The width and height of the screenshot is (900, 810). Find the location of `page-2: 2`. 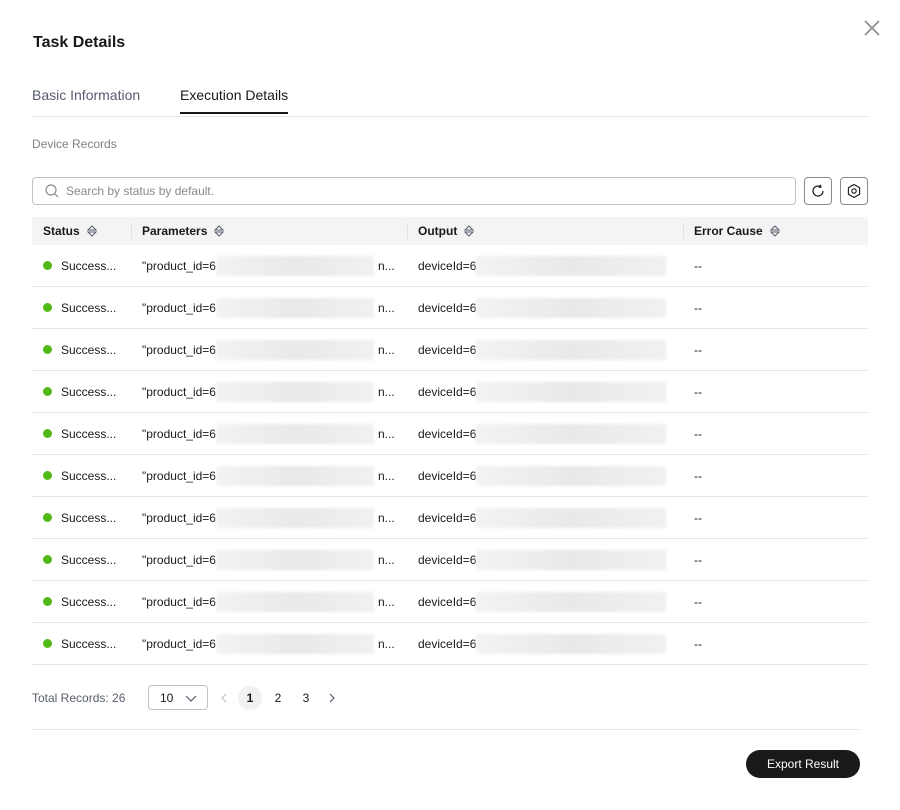

page-2: 2 is located at coordinates (278, 698).